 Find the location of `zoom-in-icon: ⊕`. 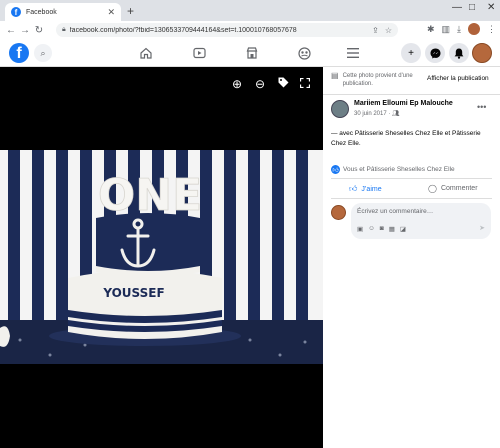

zoom-in-icon: ⊕ is located at coordinates (237, 84).